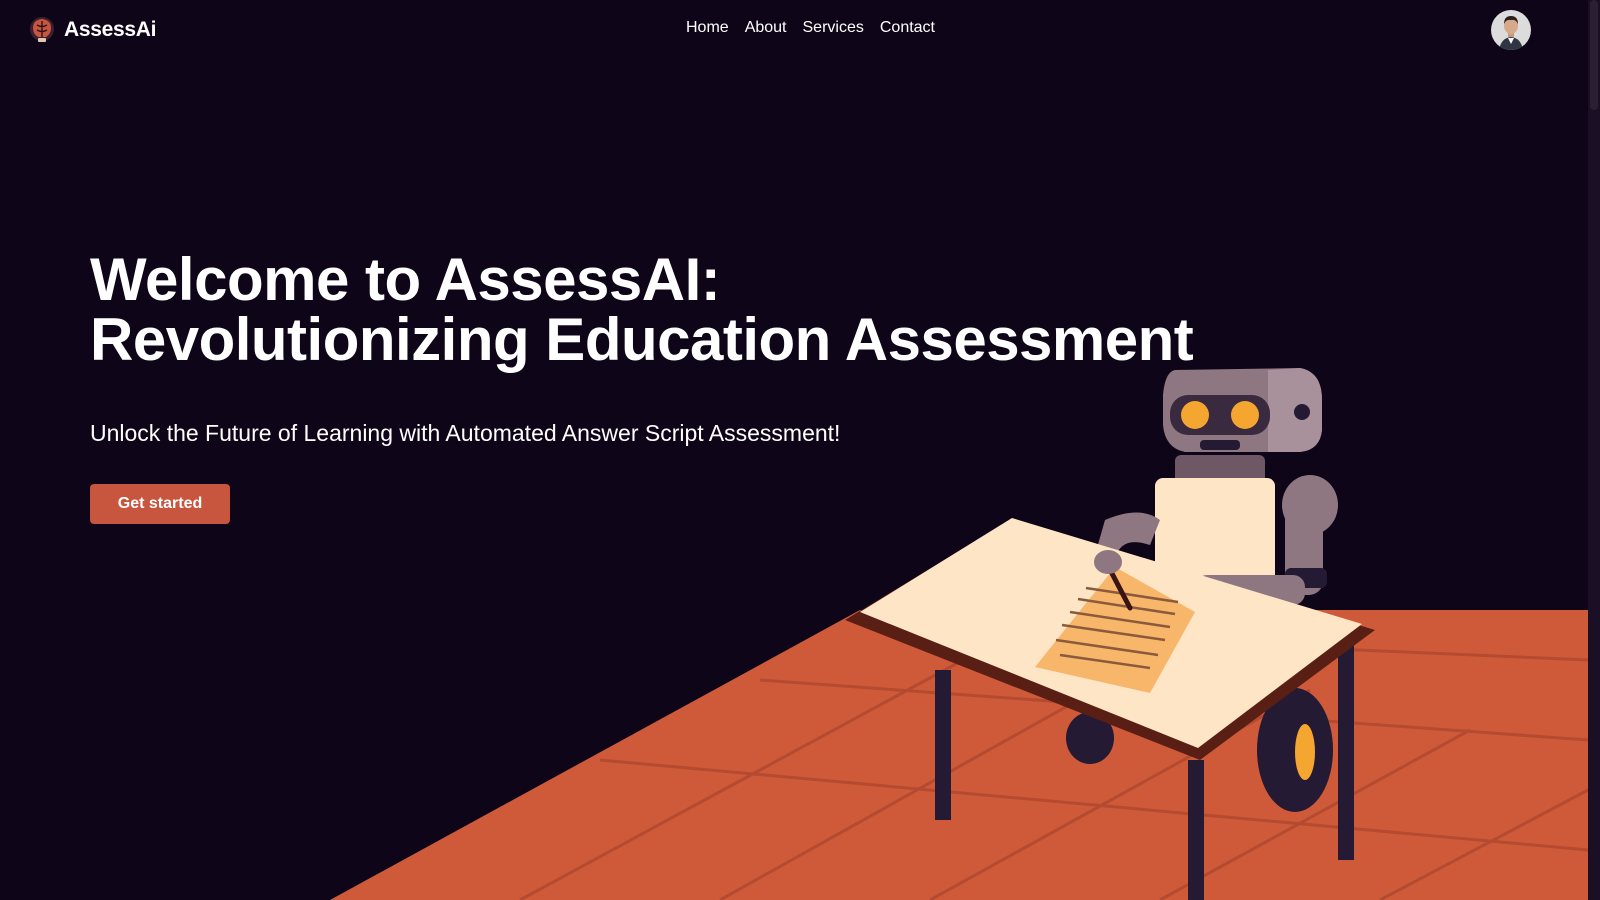 The width and height of the screenshot is (1600, 900). What do you see at coordinates (907, 28) in the screenshot?
I see `nav-contact: Contact` at bounding box center [907, 28].